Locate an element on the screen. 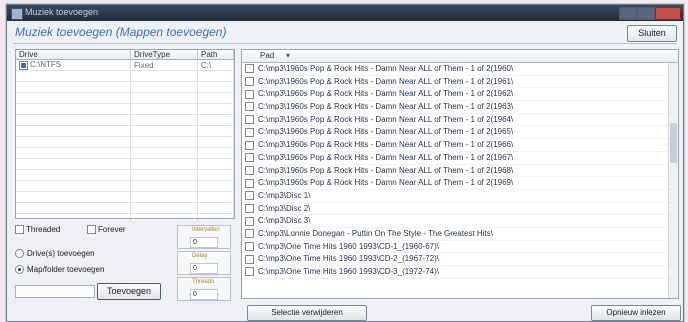  toevoegen-button: Toevoegen is located at coordinates (129, 291).